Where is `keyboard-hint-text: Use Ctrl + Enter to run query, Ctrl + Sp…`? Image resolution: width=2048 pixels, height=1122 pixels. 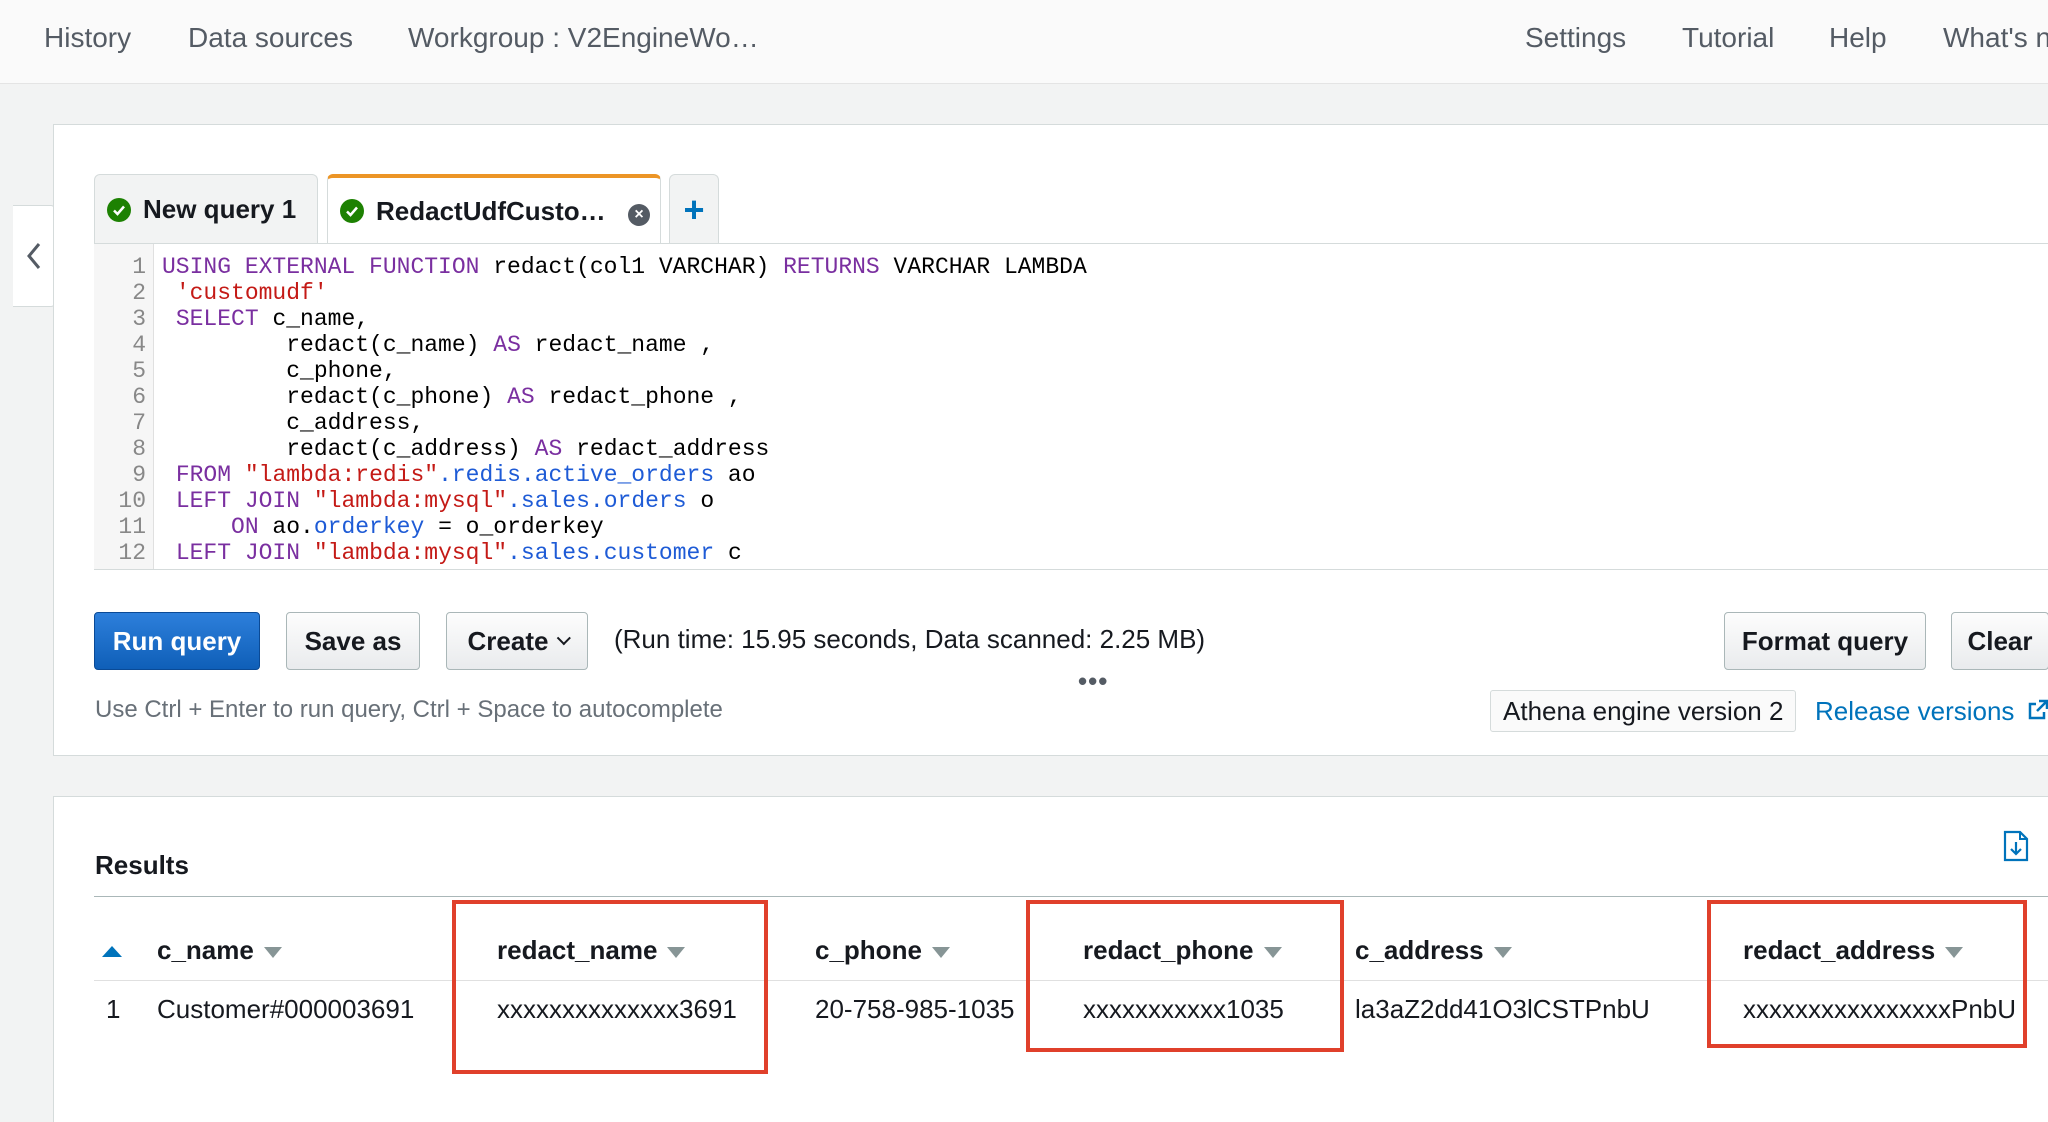
keyboard-hint-text: Use Ctrl + Enter to run query, Ctrl + Sp… is located at coordinates (409, 709).